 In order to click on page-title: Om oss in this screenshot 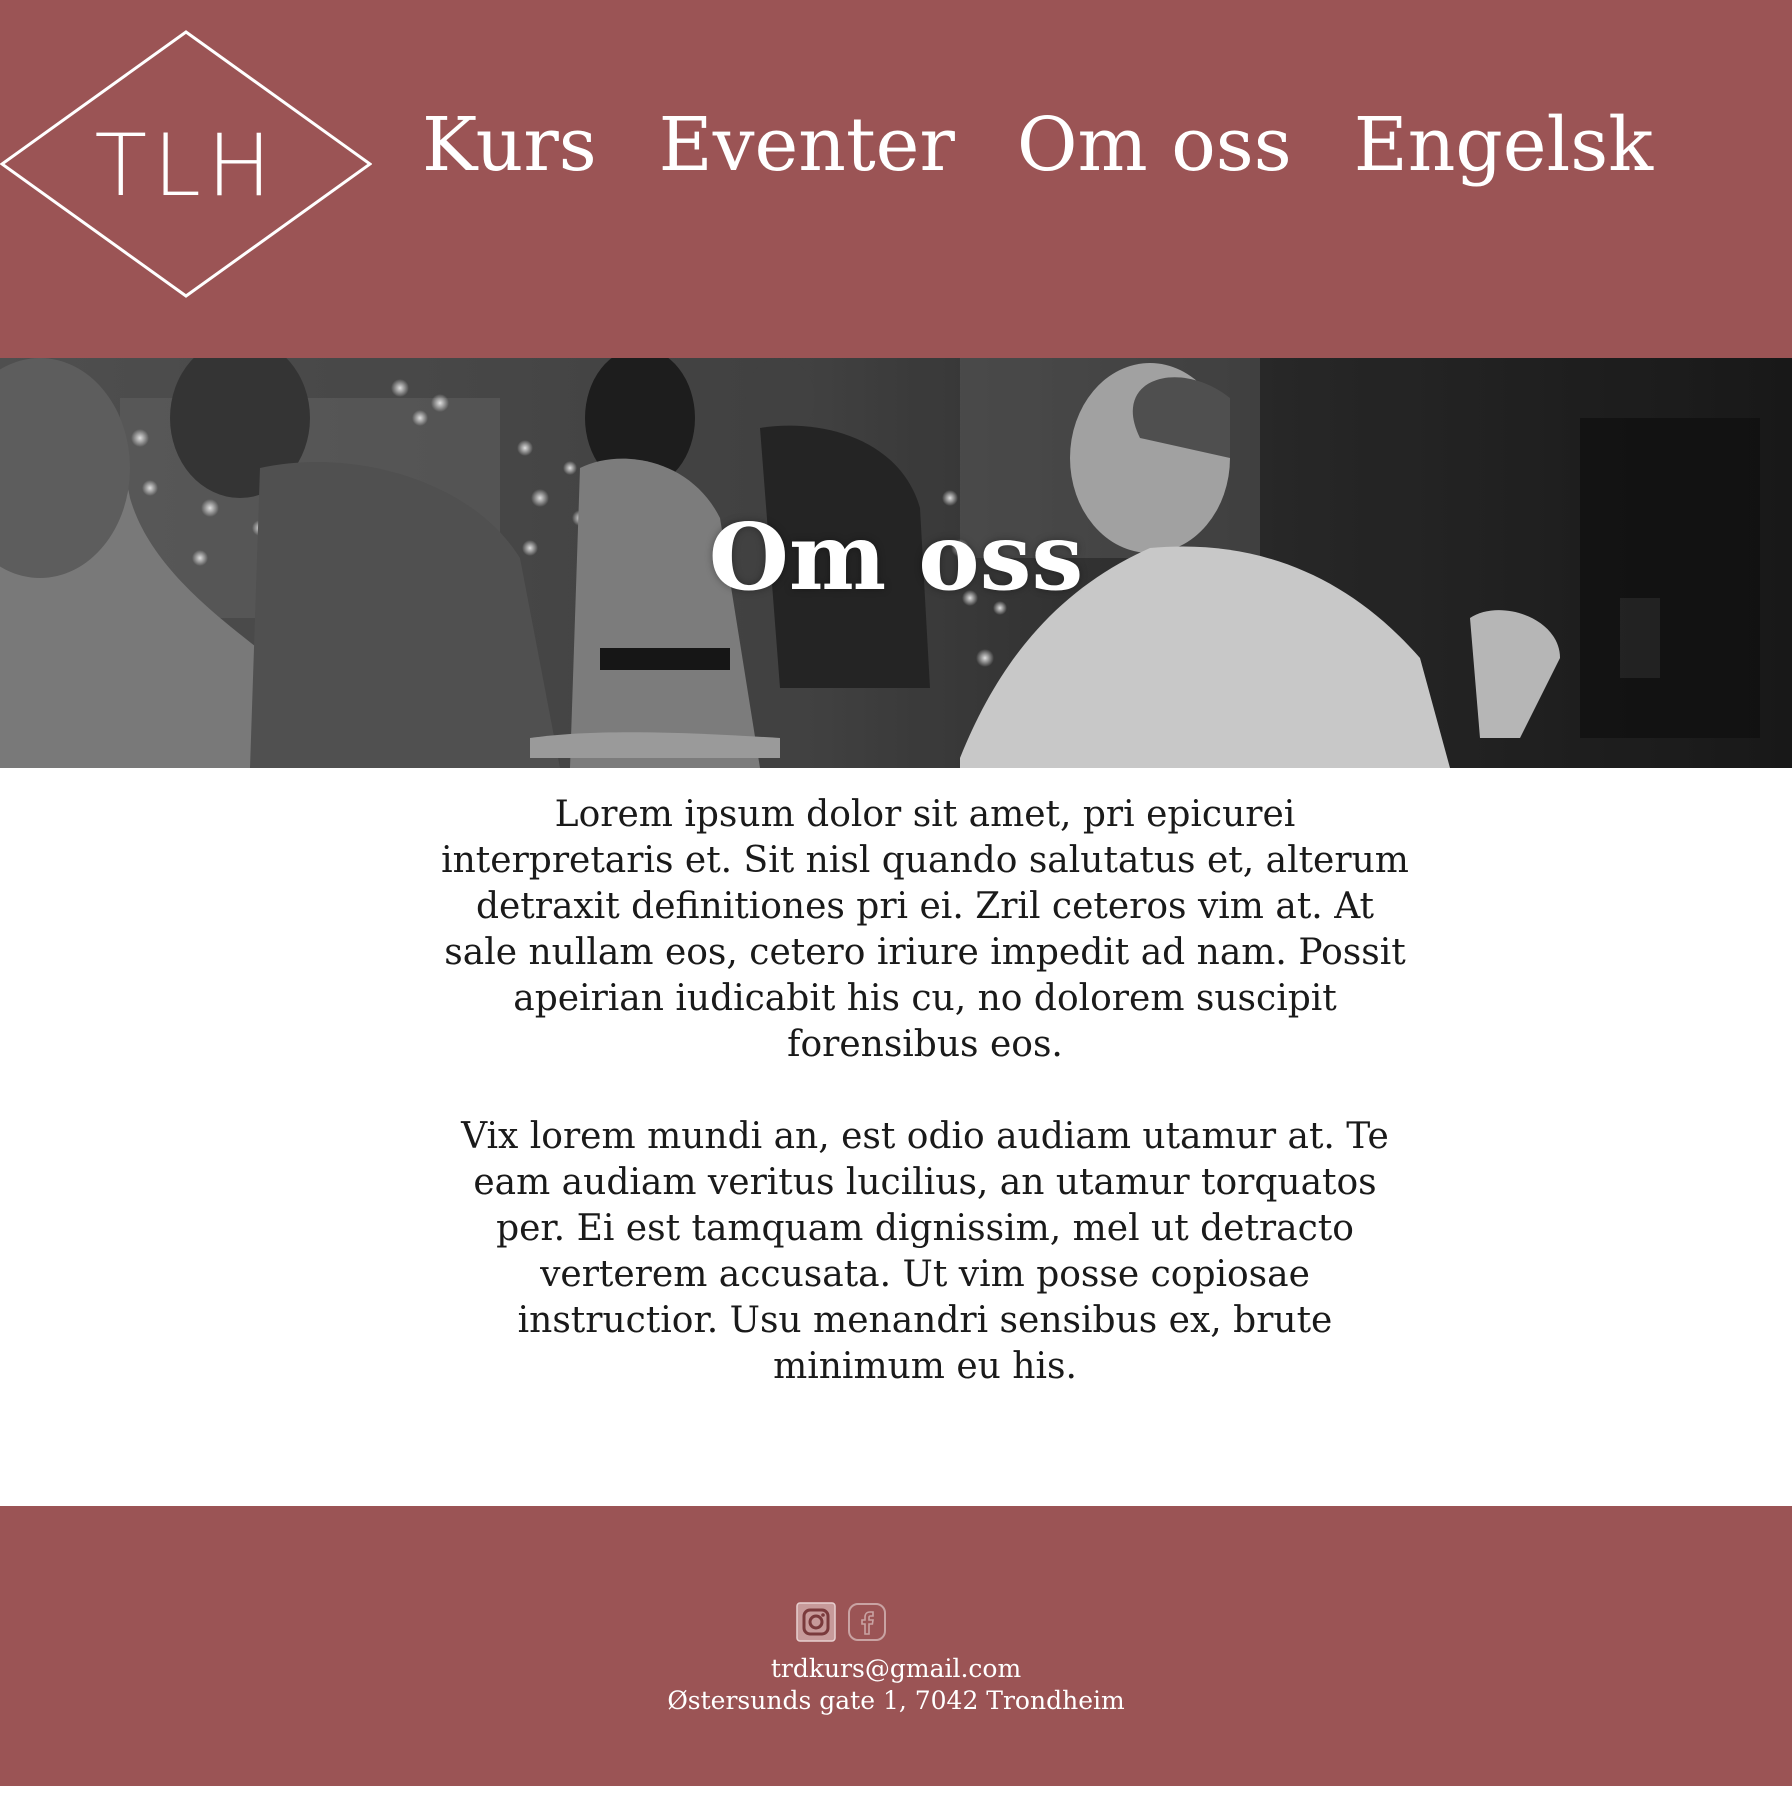, I will do `click(896, 557)`.